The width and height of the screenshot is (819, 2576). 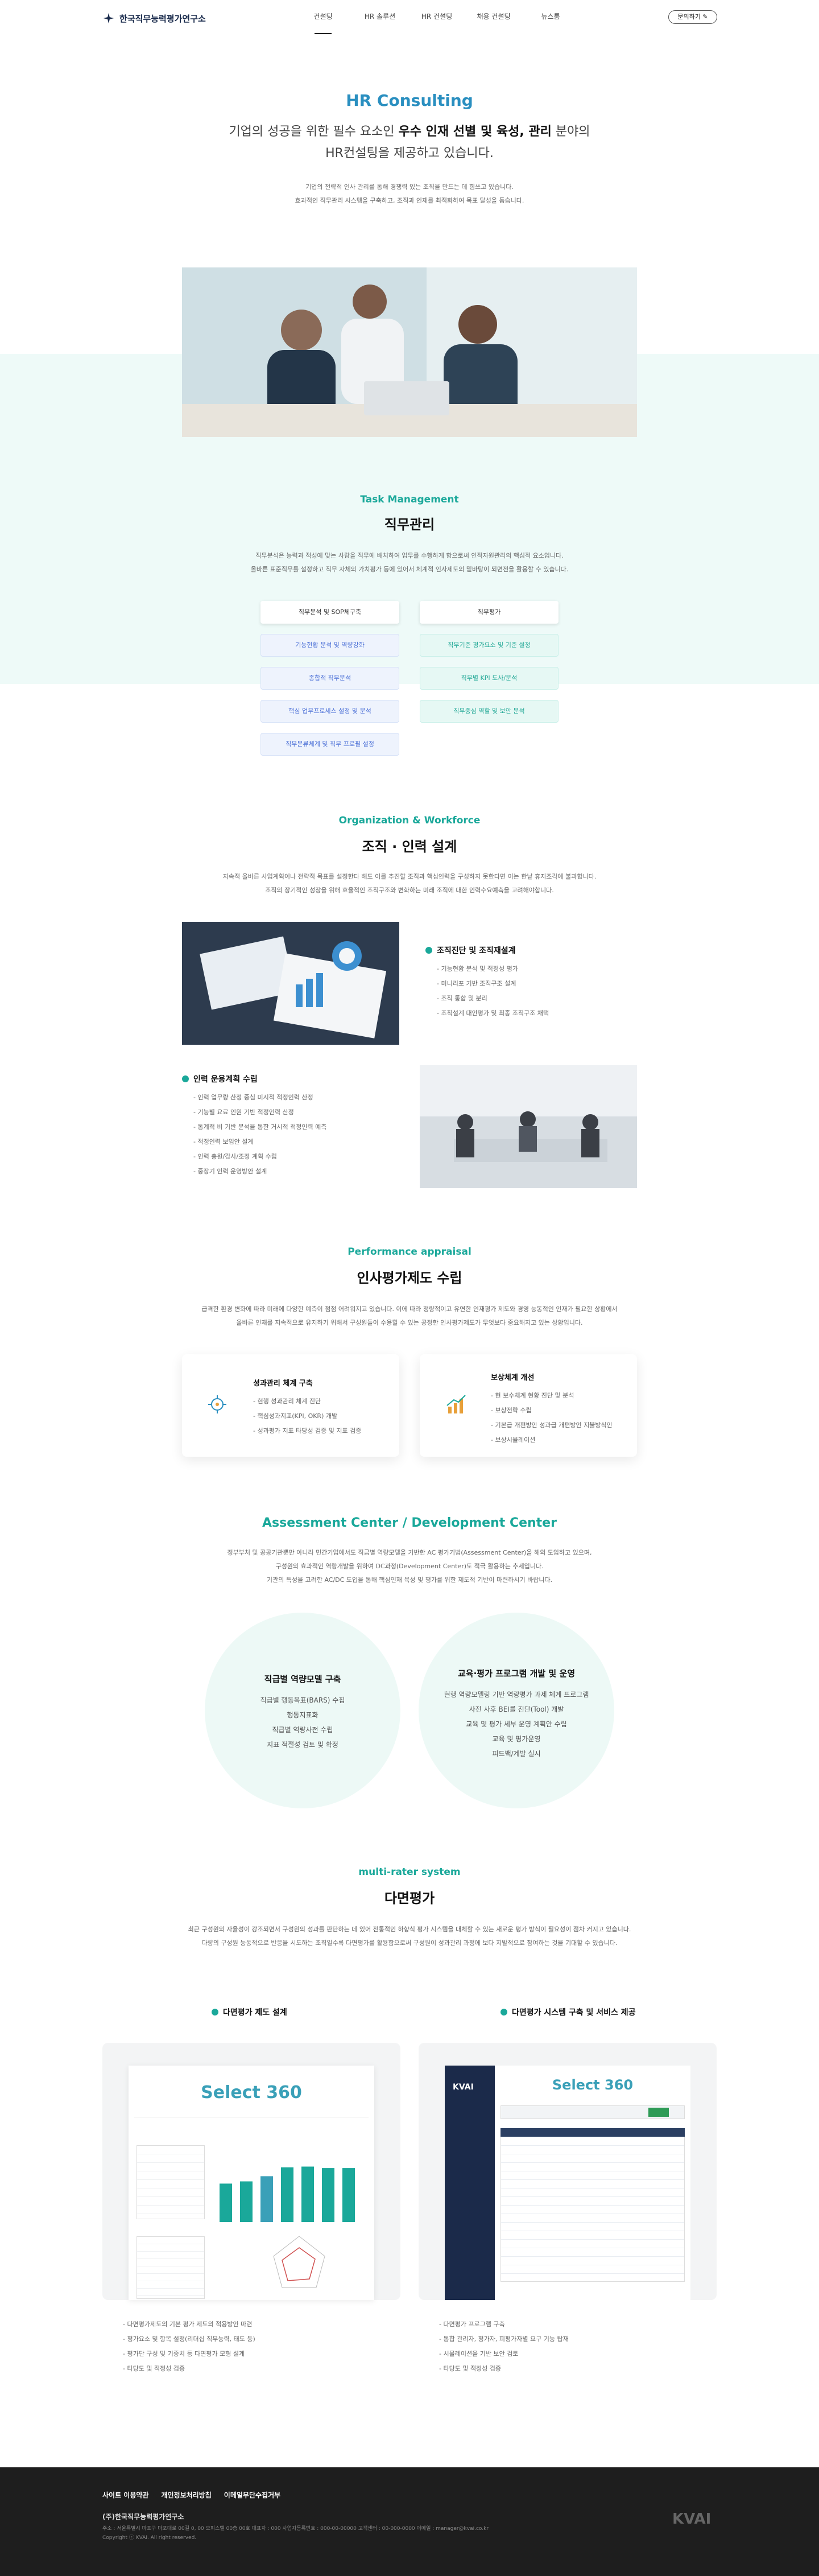 I want to click on org-eng-title: Organization & Workforce, so click(x=409, y=821).